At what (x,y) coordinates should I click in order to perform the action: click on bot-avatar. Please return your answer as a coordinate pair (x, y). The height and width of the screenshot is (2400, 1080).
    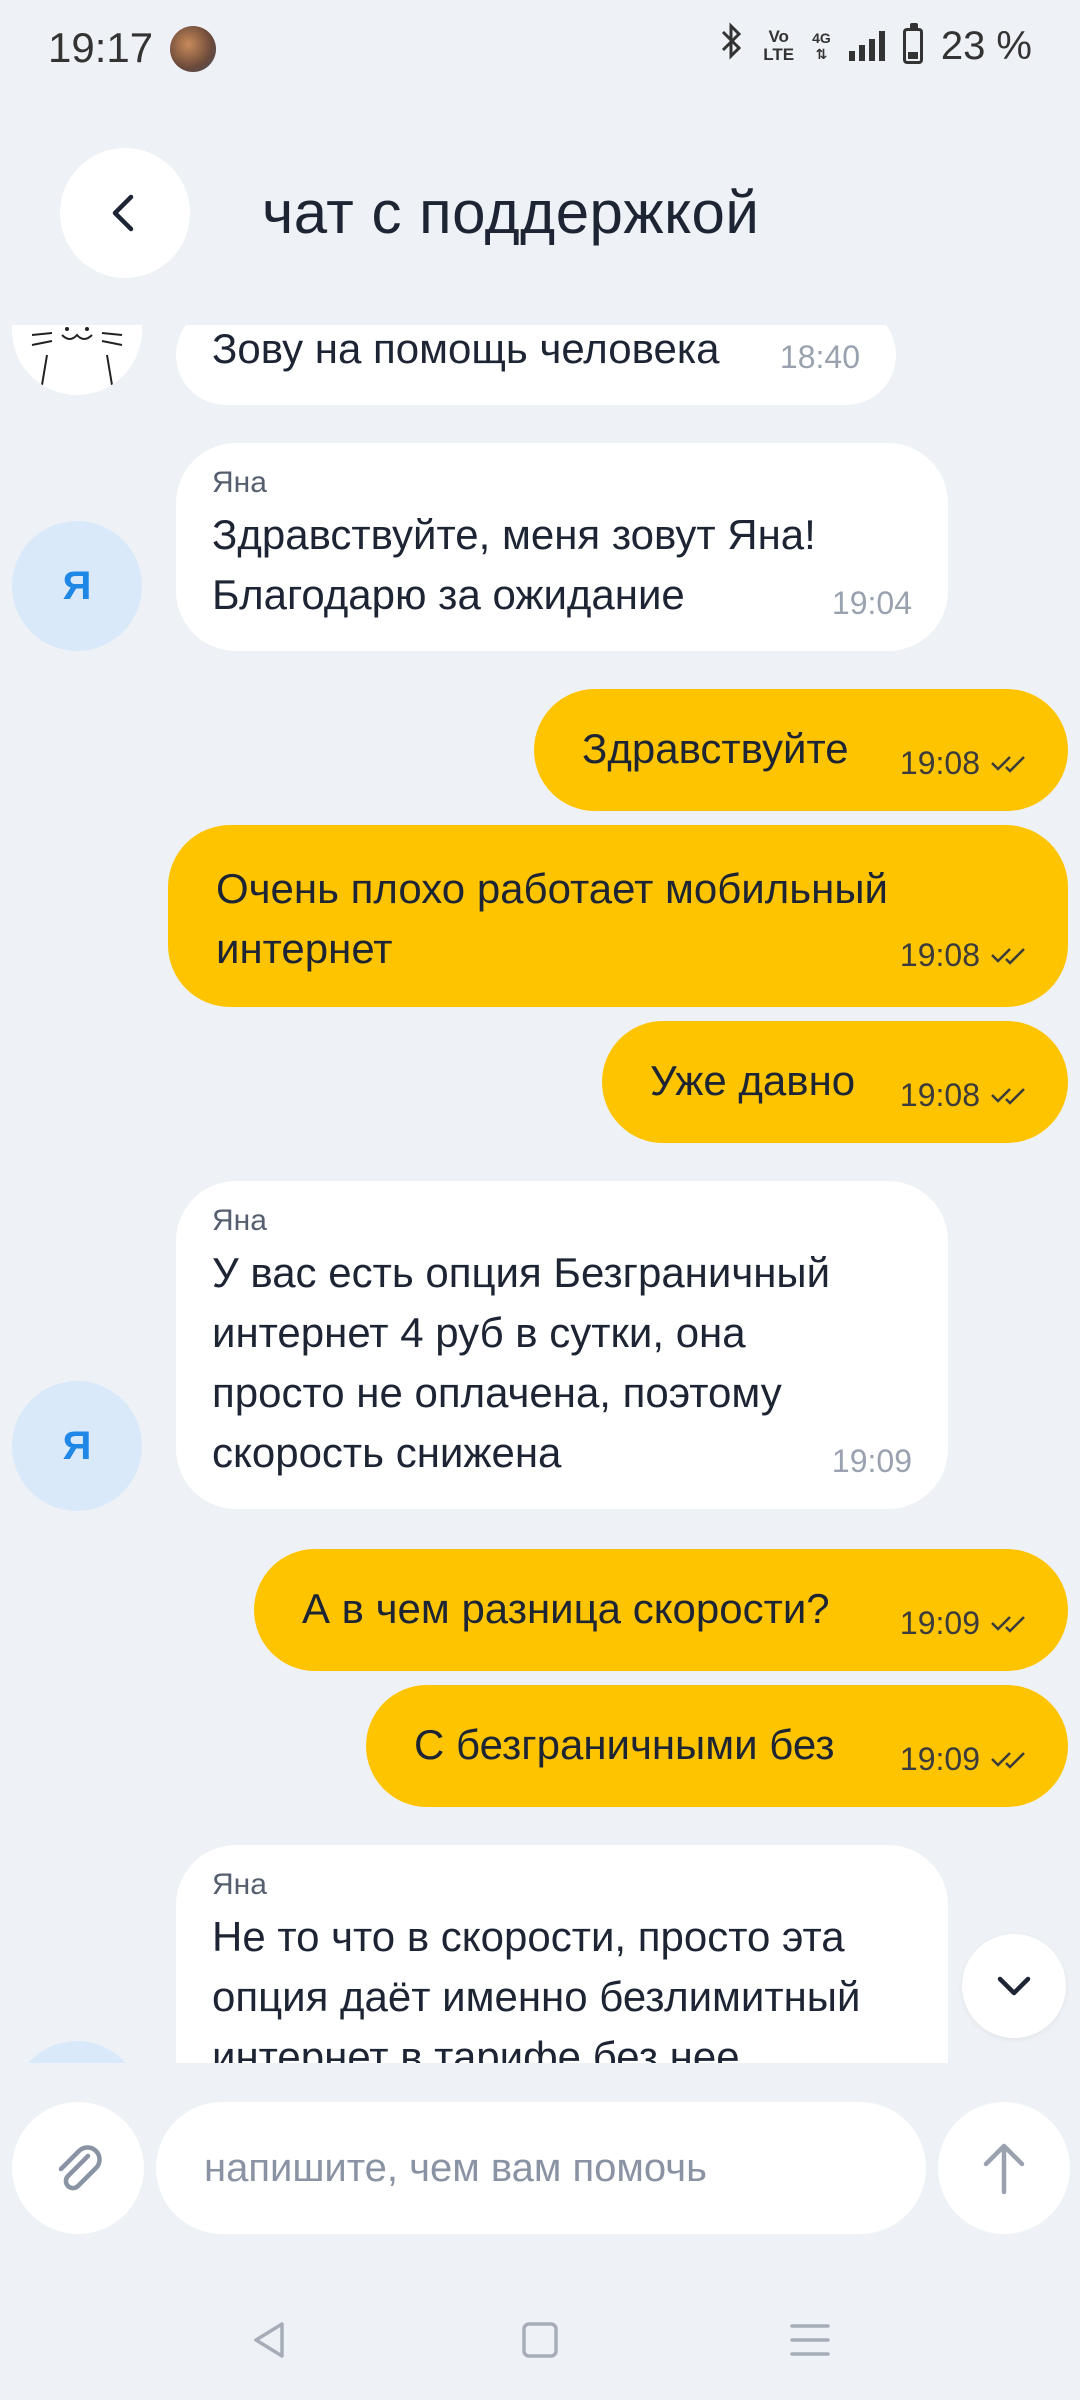
    Looking at the image, I should click on (77, 360).